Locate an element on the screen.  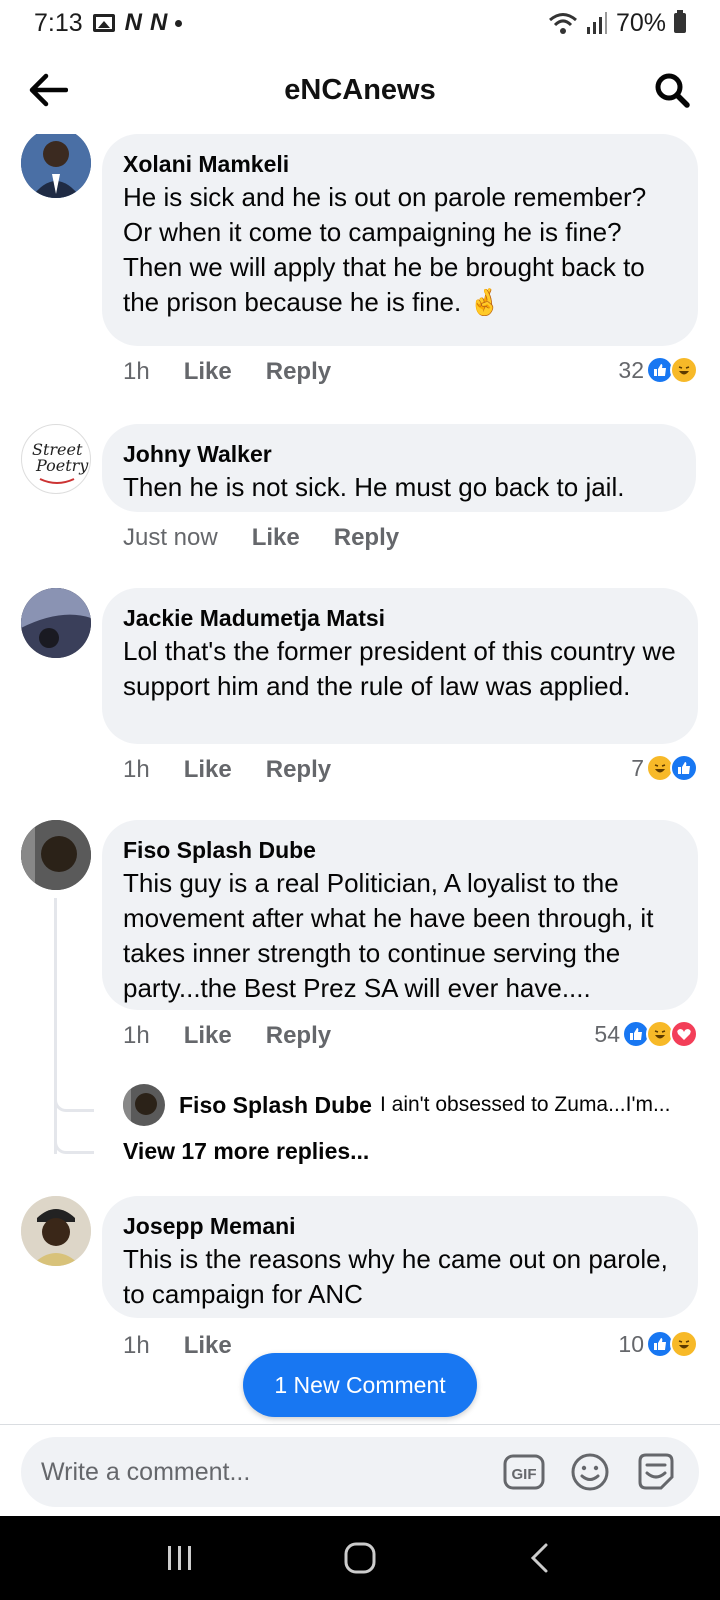
reaction-summary: 7 is located at coordinates (664, 768).